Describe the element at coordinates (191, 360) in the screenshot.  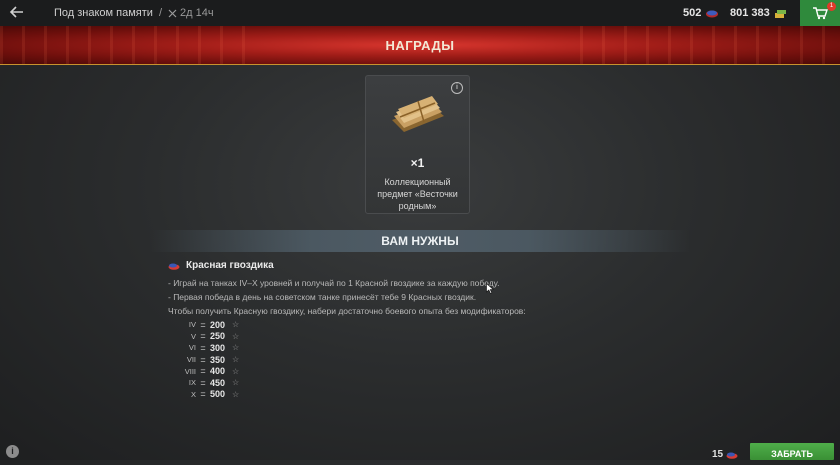
I see `tier-level: VII` at that location.